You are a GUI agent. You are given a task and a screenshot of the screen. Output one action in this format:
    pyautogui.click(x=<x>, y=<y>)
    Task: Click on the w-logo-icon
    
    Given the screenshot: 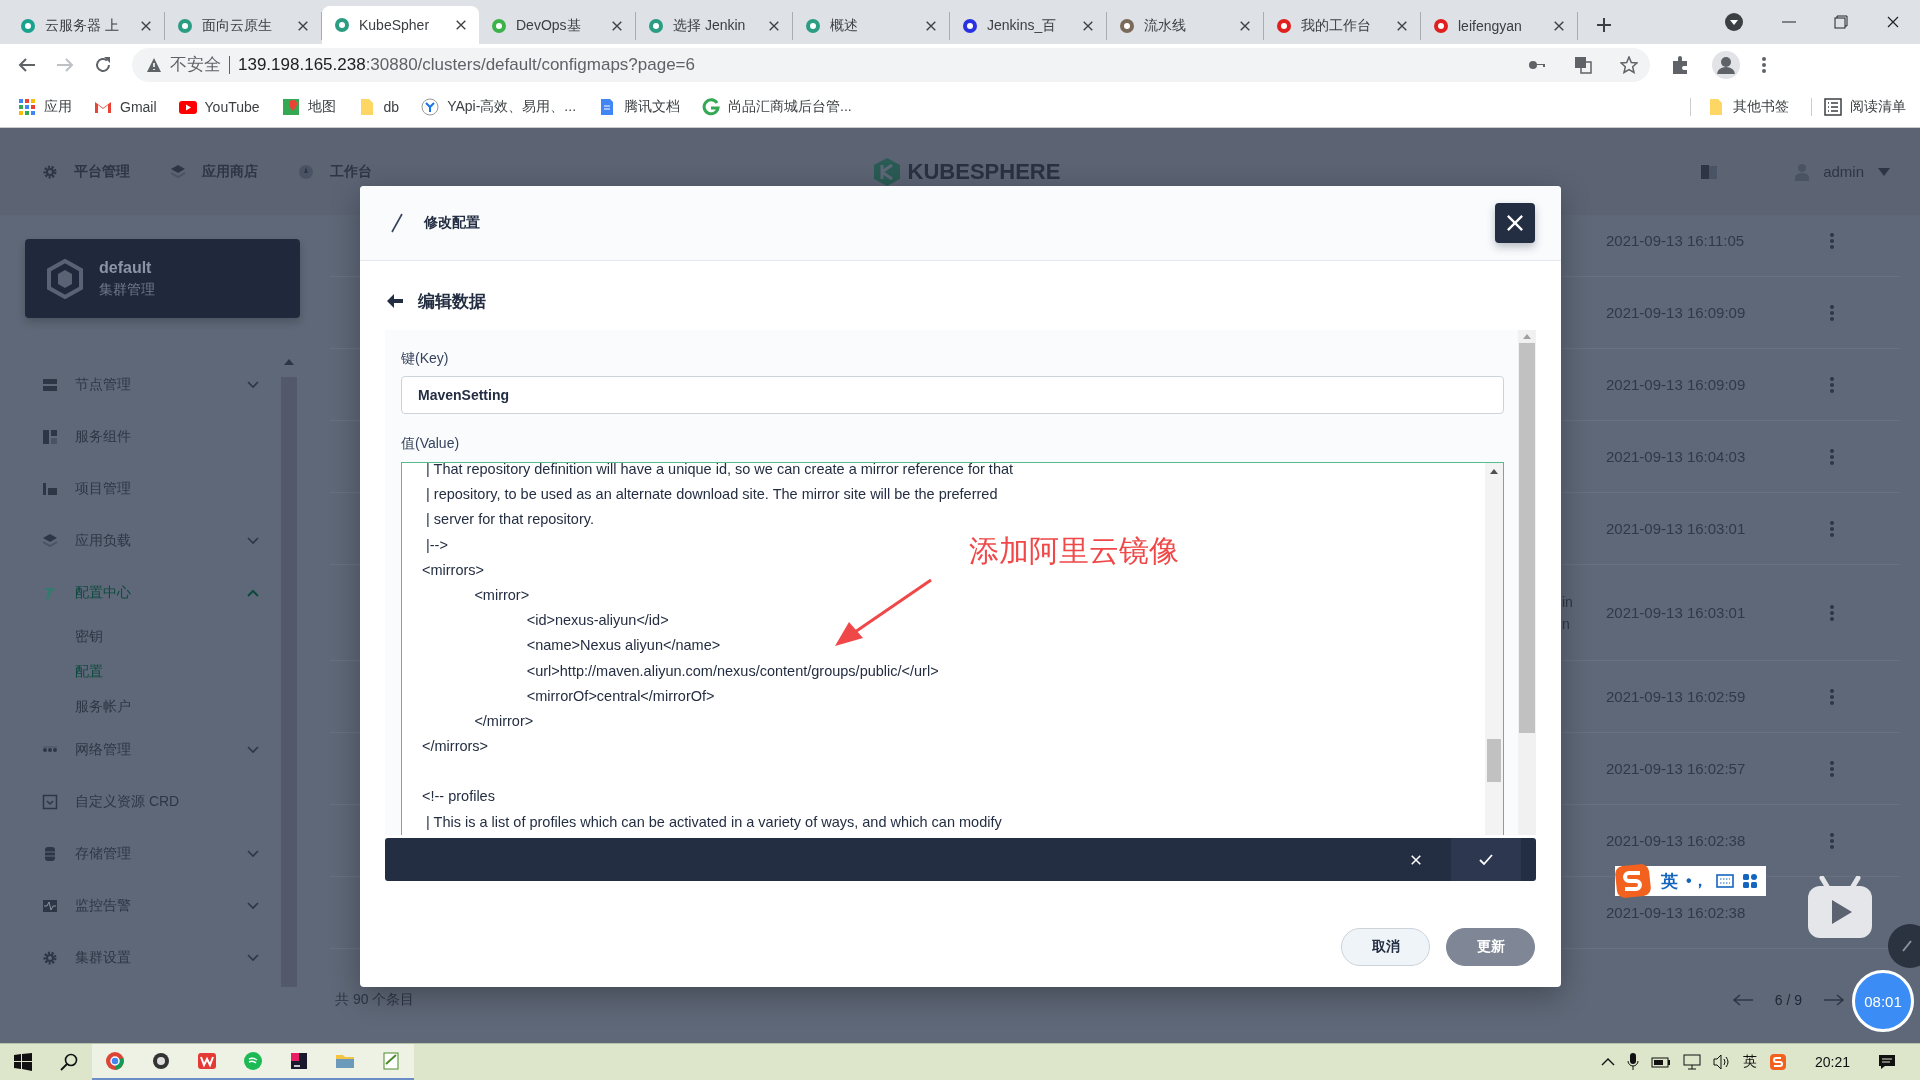 What is the action you would take?
    pyautogui.click(x=207, y=1061)
    